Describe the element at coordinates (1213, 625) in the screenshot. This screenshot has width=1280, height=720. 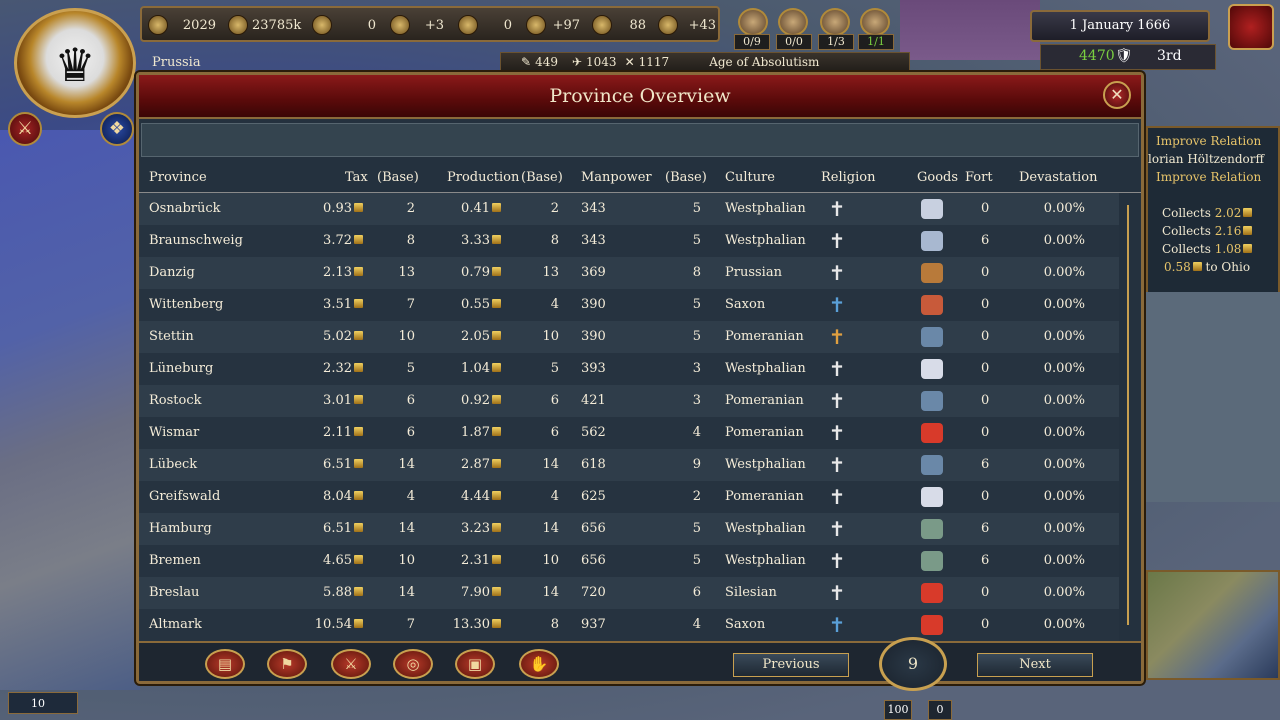
I see `minimap` at that location.